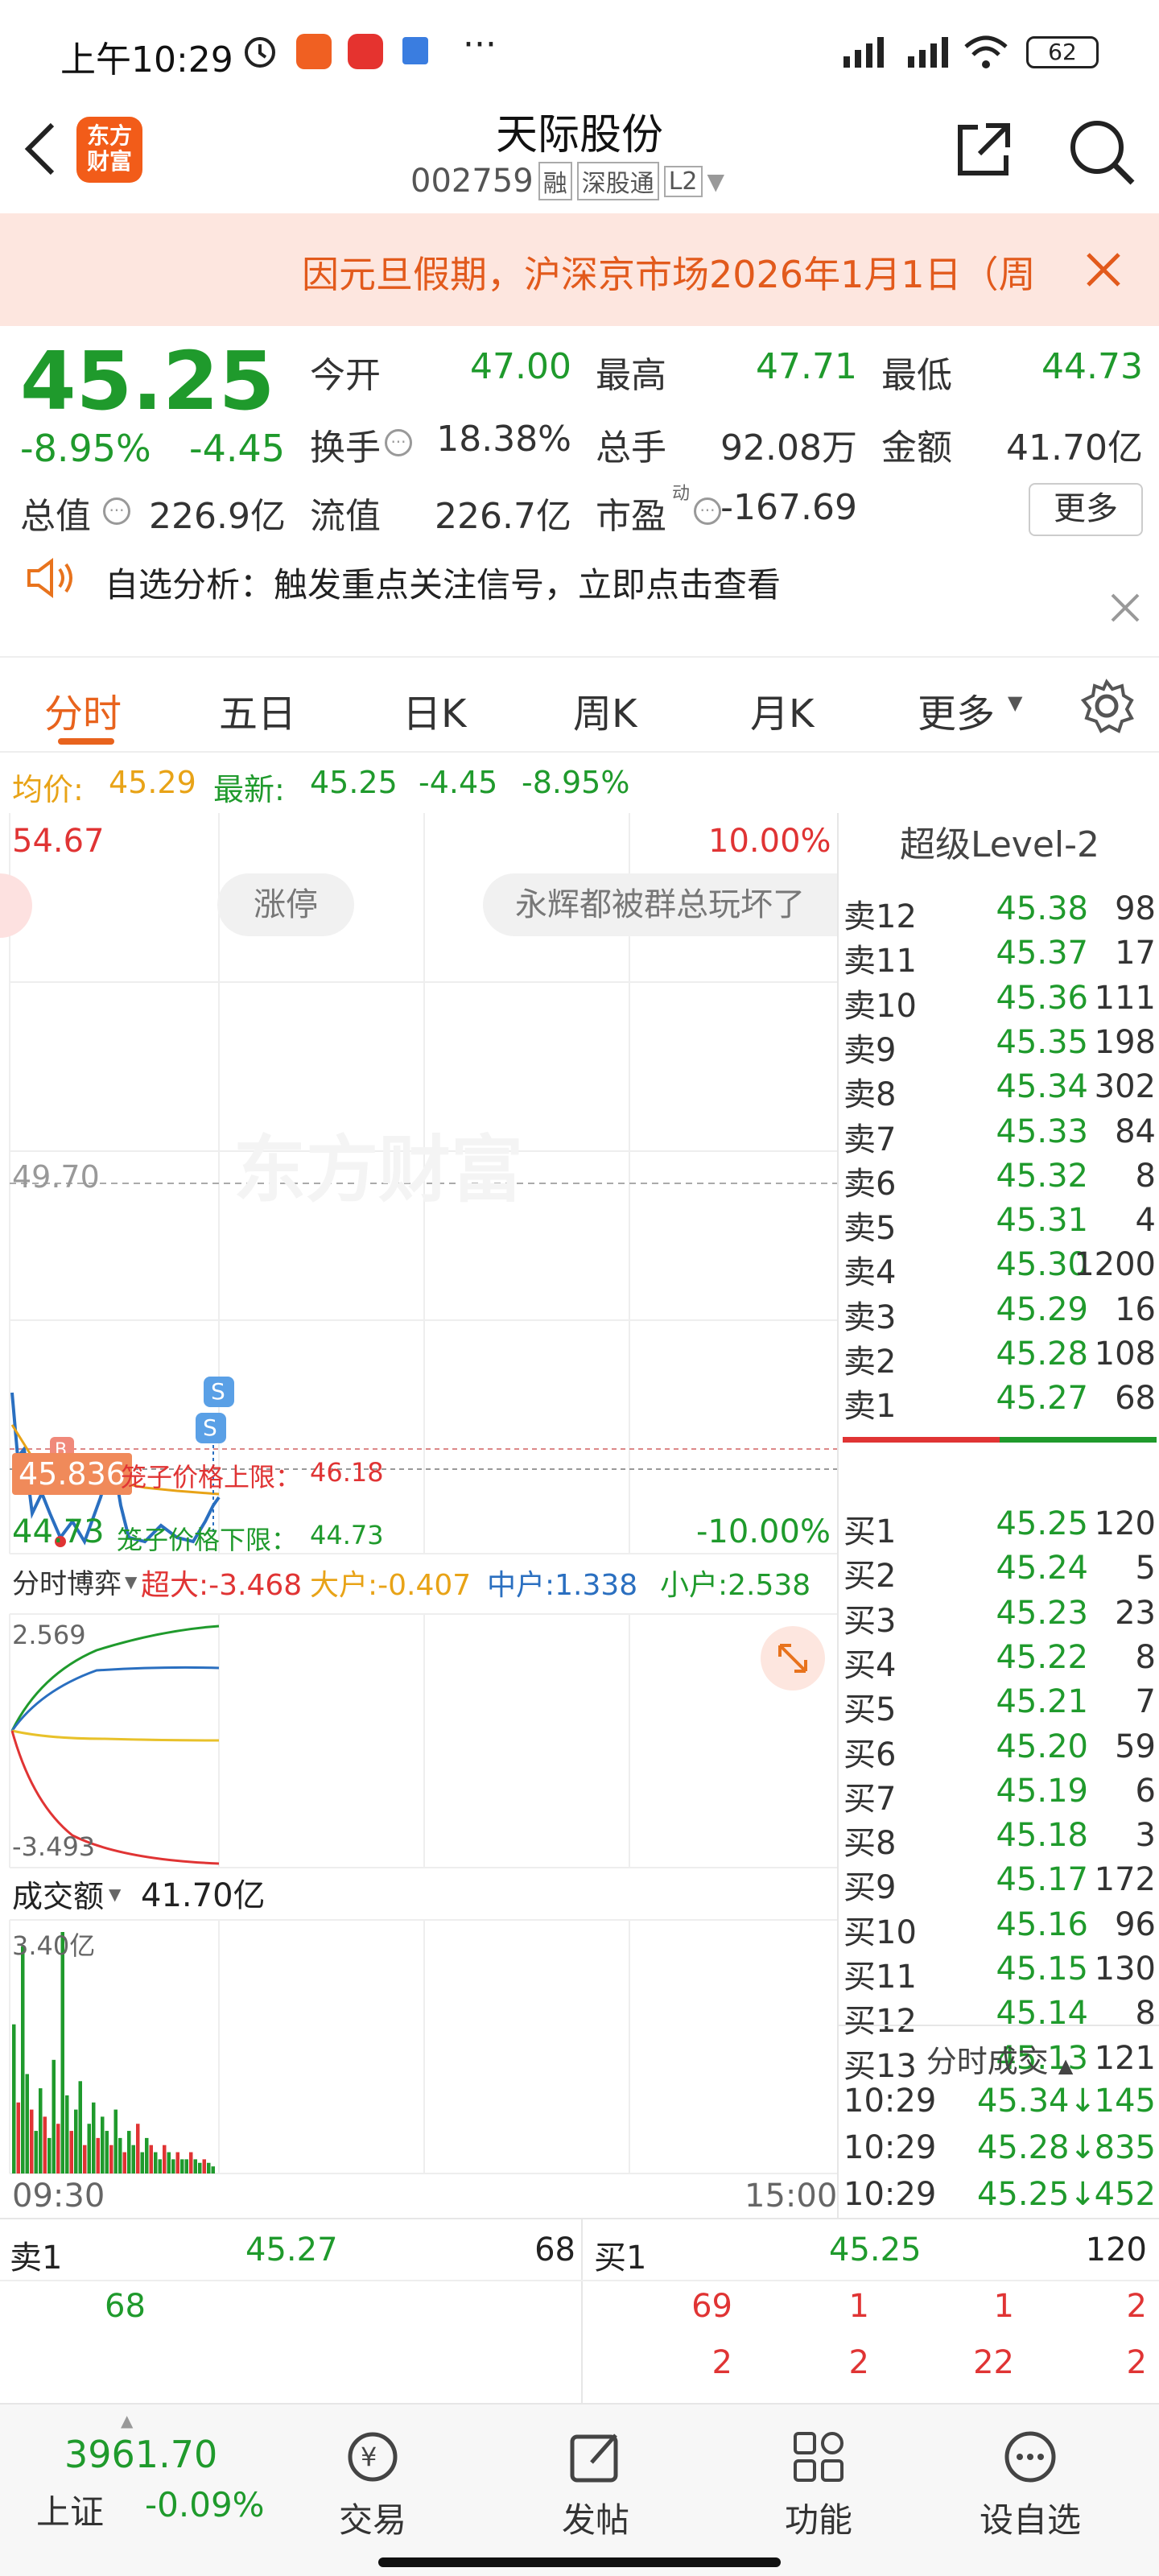 The height and width of the screenshot is (2576, 1159). What do you see at coordinates (999, 1313) in the screenshot?
I see `ask-row: 卖3 45.29 16` at bounding box center [999, 1313].